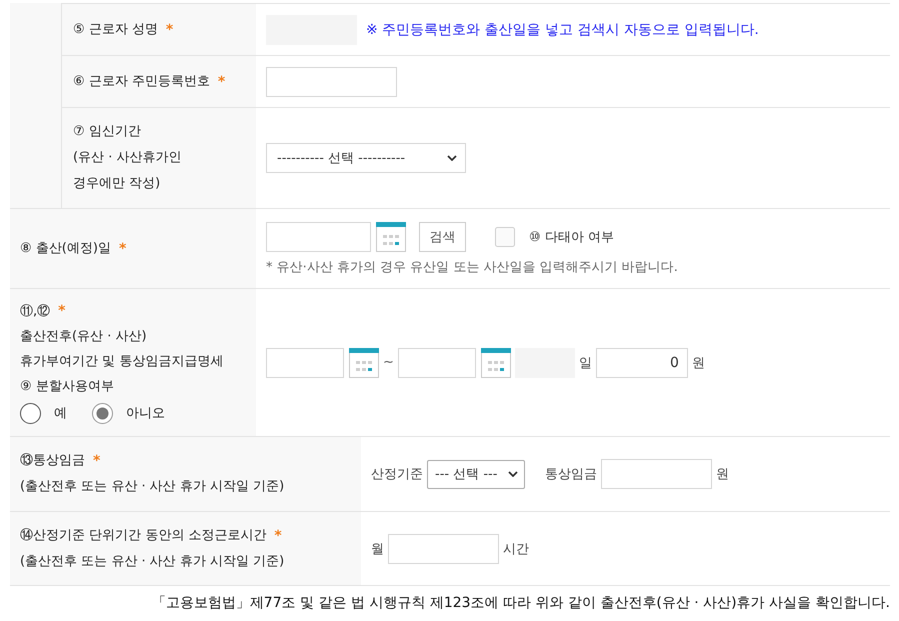 This screenshot has height=621, width=899. What do you see at coordinates (476, 474) in the screenshot?
I see `select-dropdown: --- 선택 ---` at bounding box center [476, 474].